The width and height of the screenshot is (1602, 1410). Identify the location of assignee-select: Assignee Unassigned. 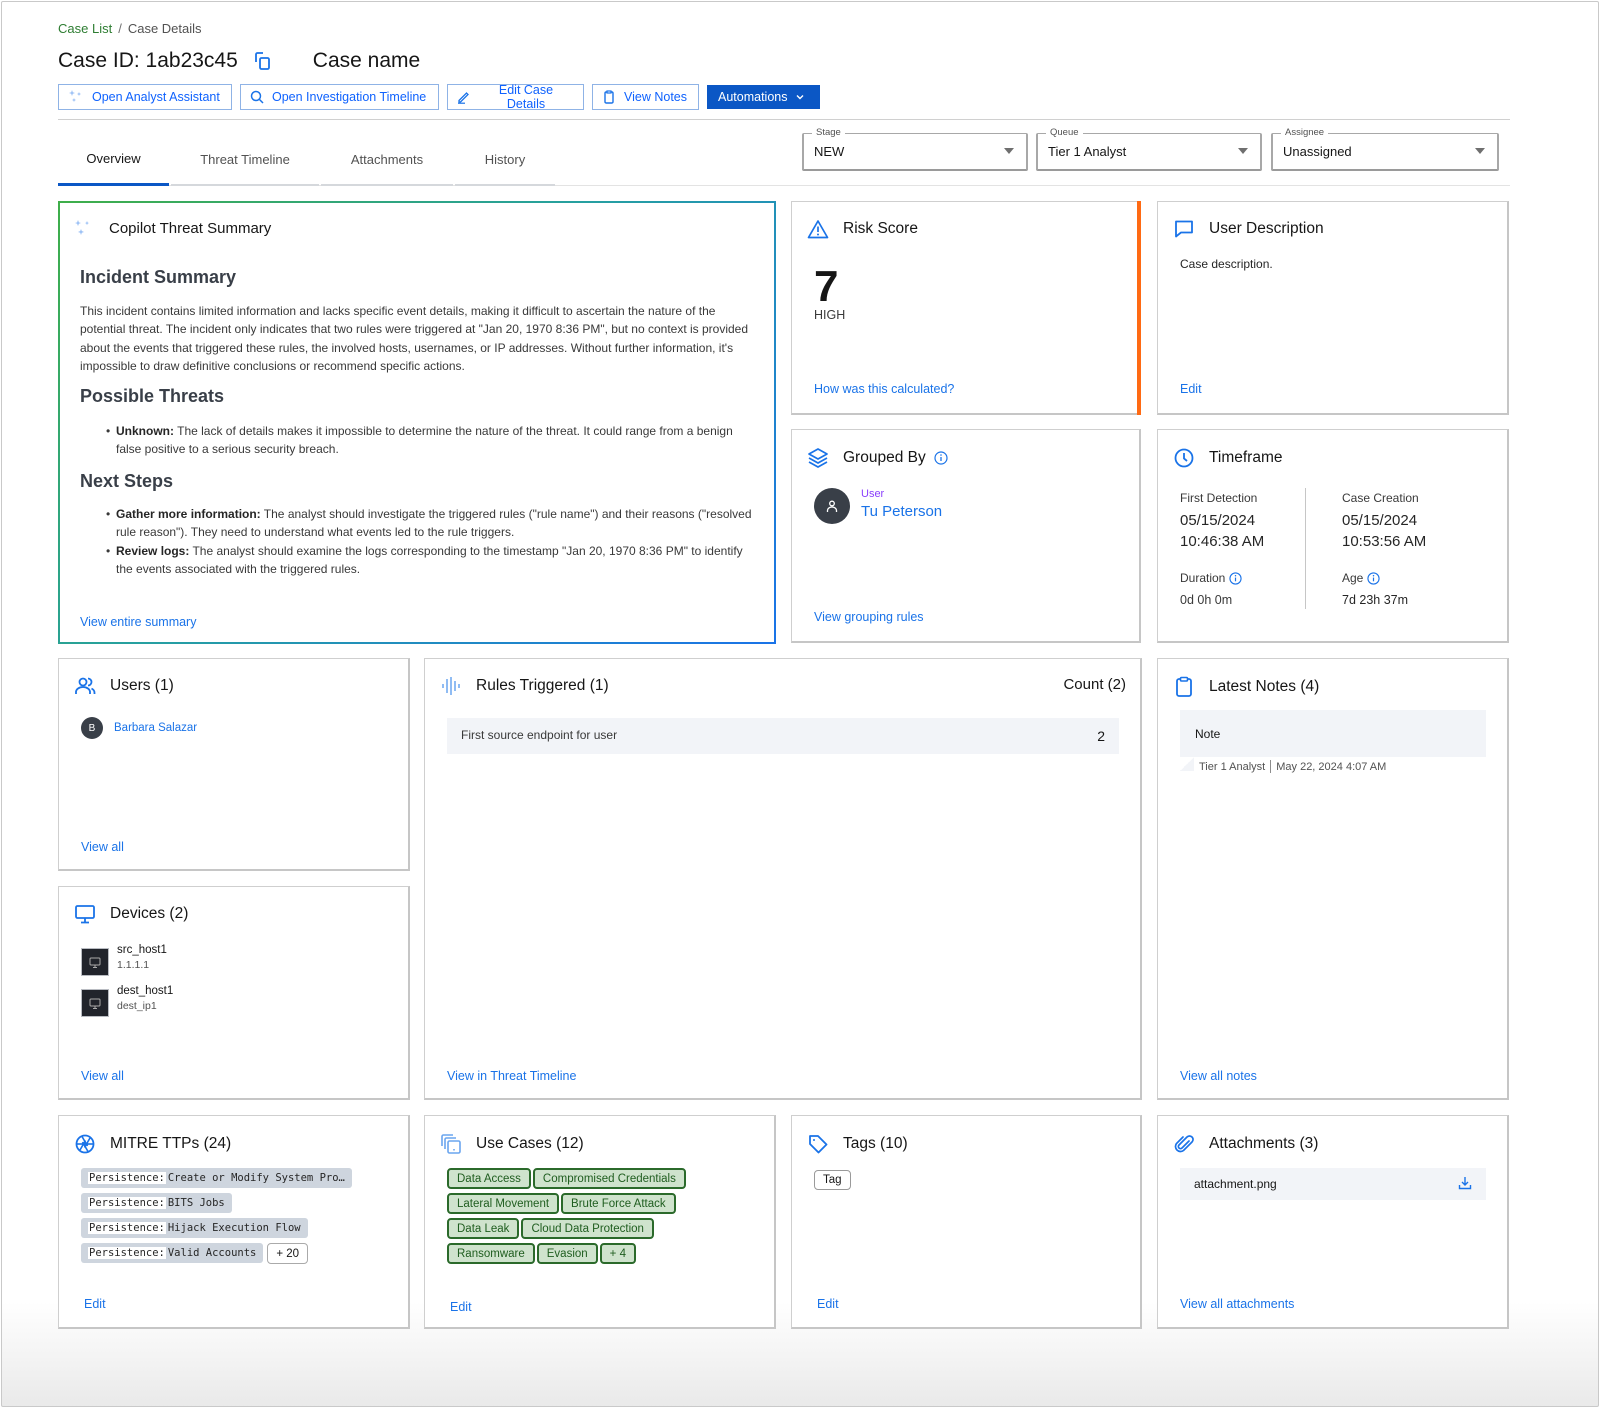
(1385, 149).